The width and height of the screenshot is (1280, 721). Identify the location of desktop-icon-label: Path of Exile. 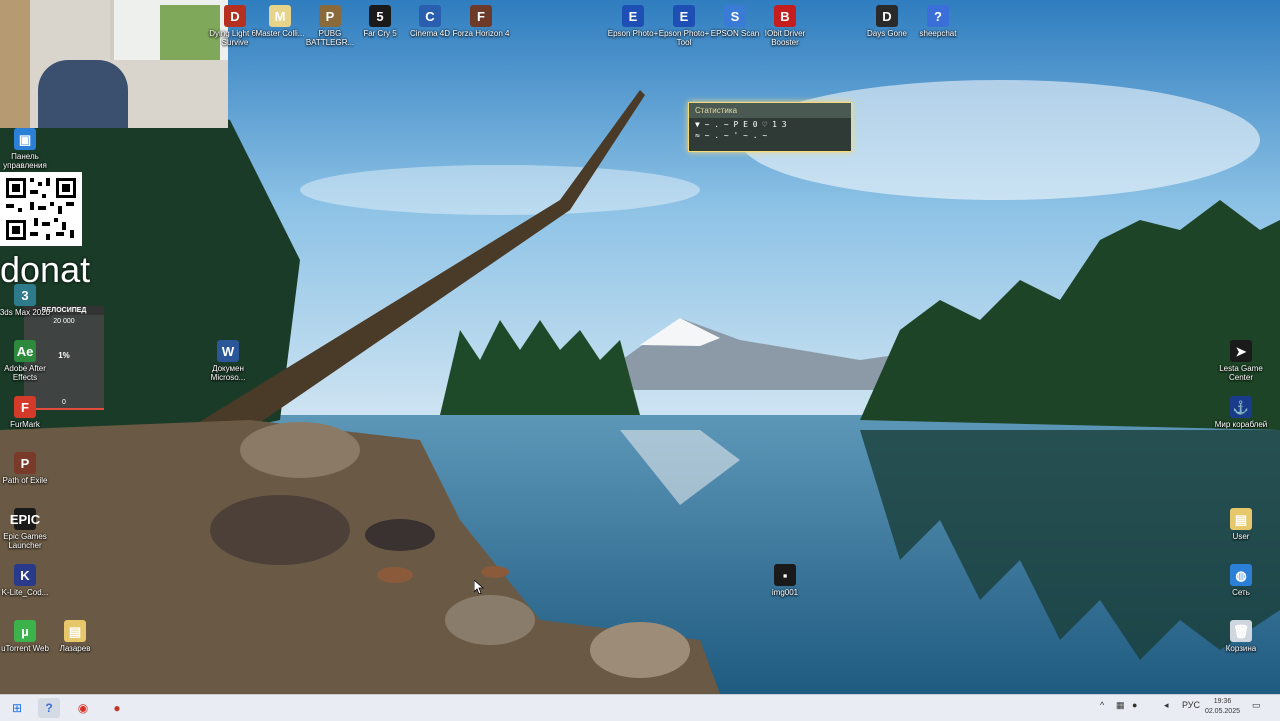
(25, 480).